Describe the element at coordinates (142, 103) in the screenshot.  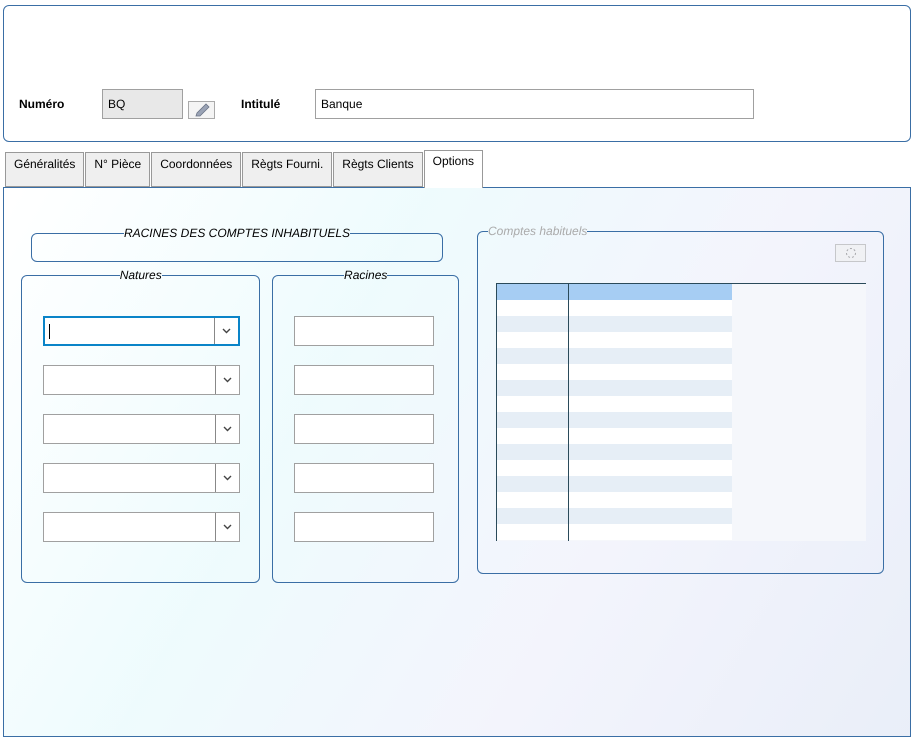
I see `numero-field: BQ` at that location.